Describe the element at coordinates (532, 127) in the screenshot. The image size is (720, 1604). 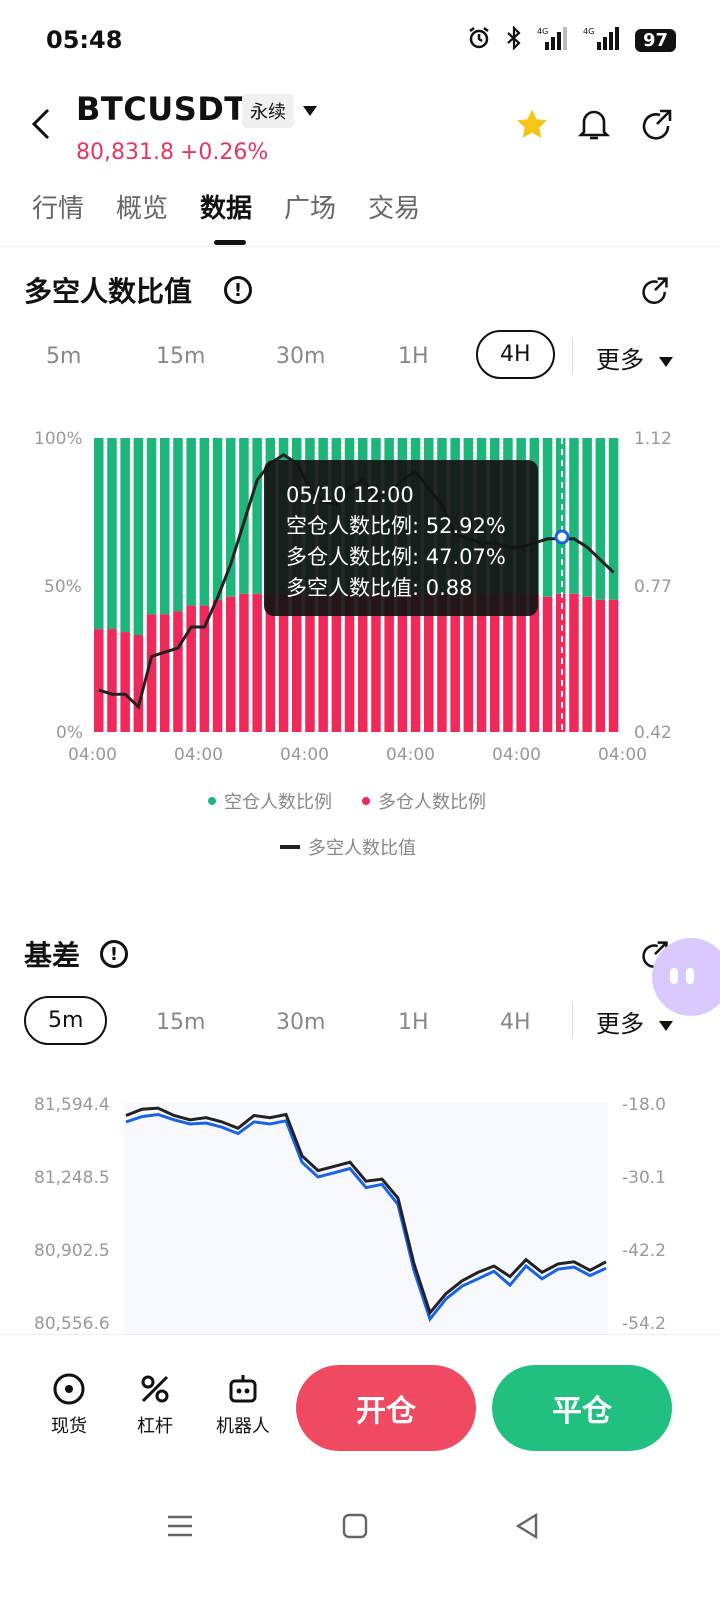
I see `favorite-star-icon` at that location.